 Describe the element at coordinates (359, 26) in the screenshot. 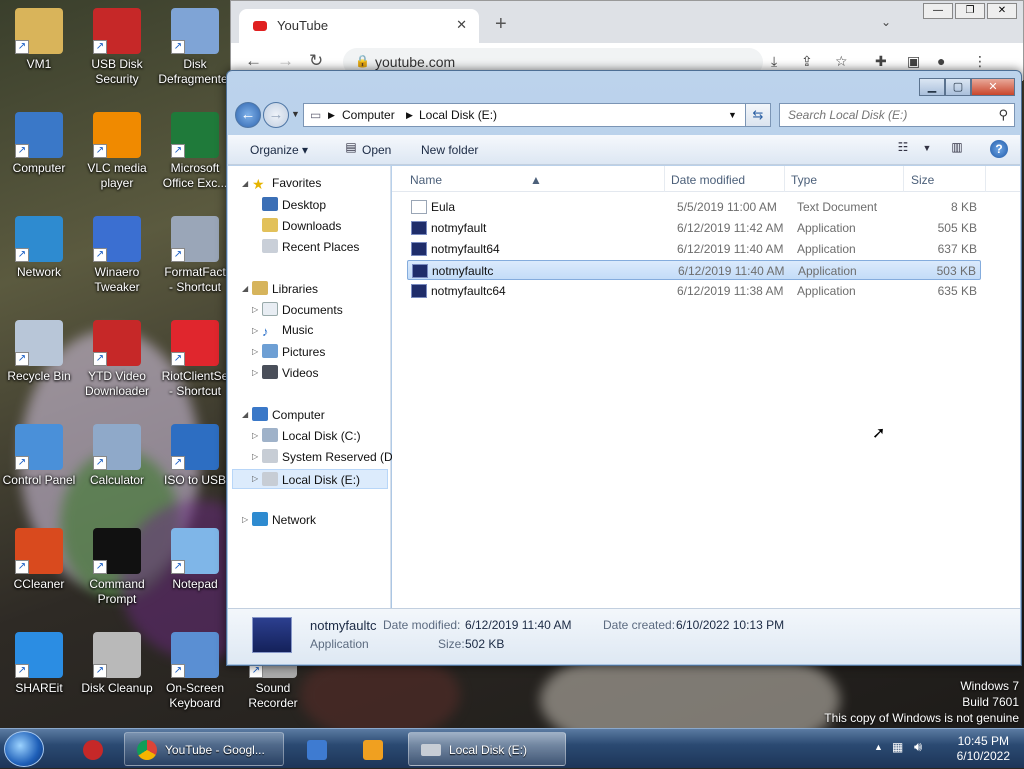

I see `chrome-tab-youtube: YouTube ✕` at that location.